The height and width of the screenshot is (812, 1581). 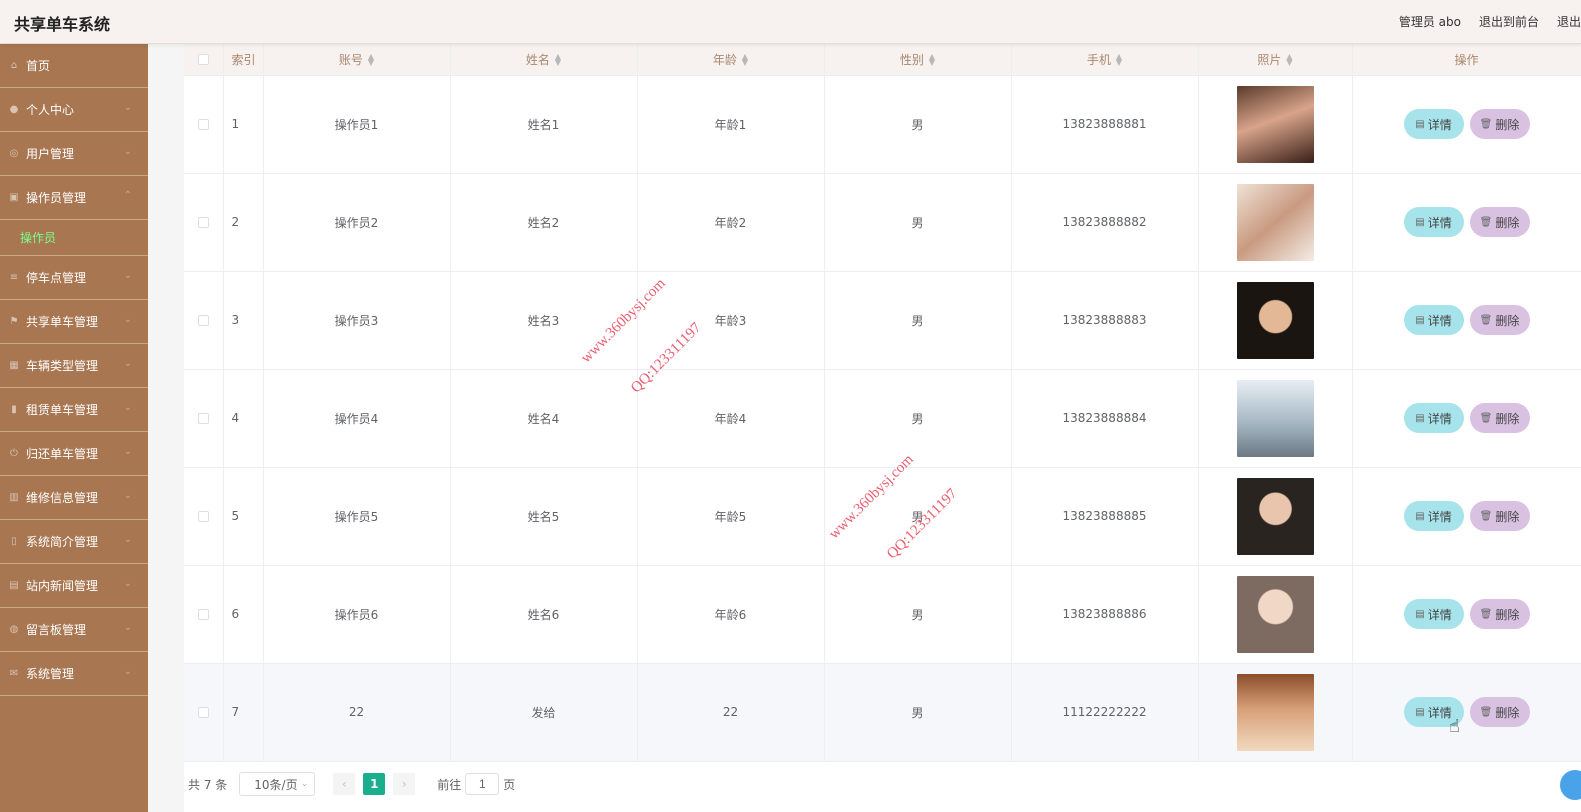 I want to click on cell-account: 操作员1, so click(x=357, y=124).